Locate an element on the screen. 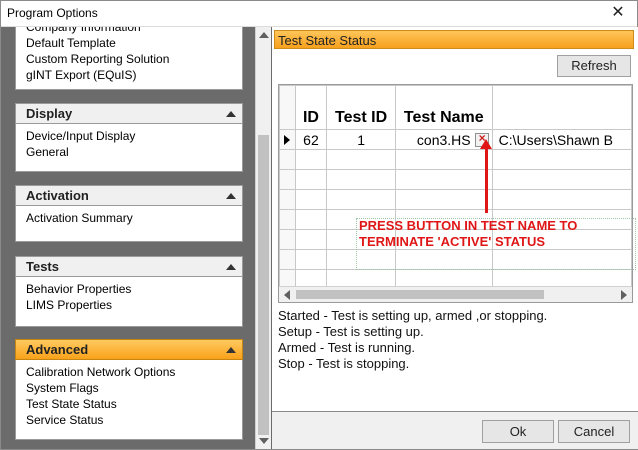  cell-id: 62 is located at coordinates (311, 139).